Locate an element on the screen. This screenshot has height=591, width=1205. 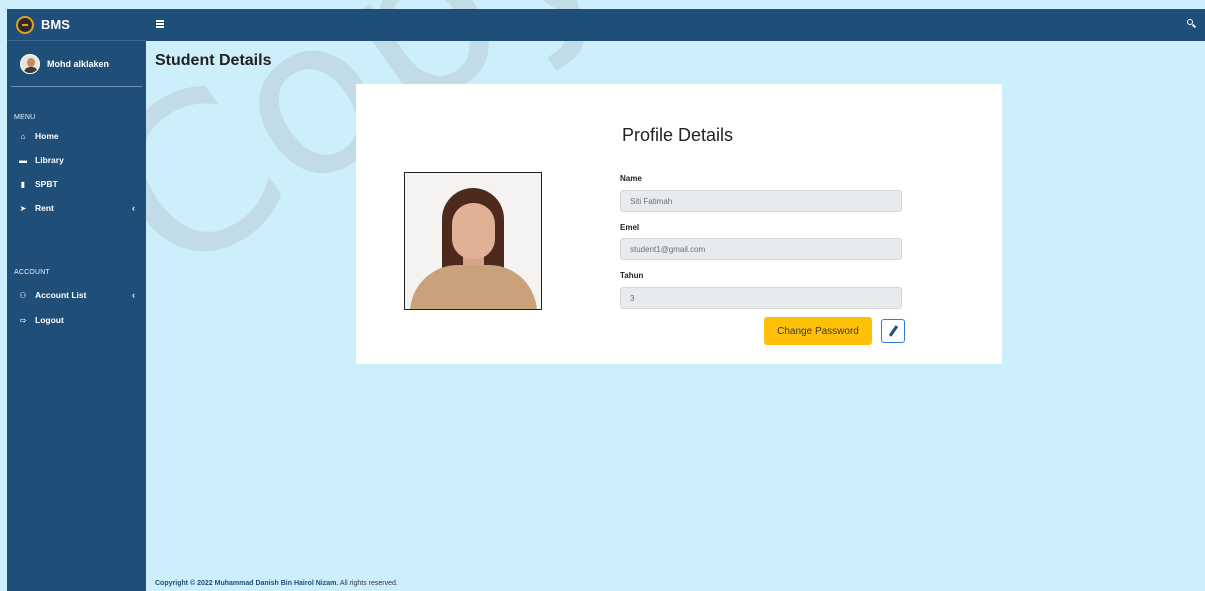
sidebar-item-library: ▬ Library is located at coordinates (79, 160).